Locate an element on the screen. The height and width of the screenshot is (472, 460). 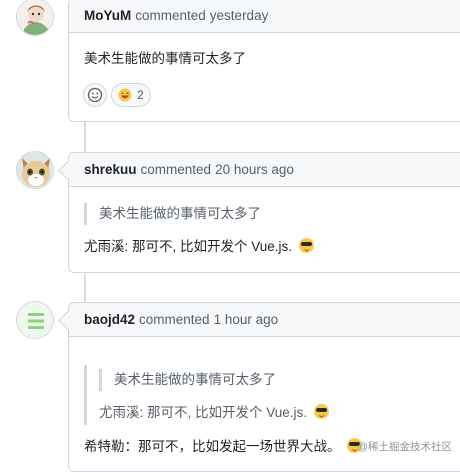
comment-body: 美术生能做的事情可太多了 is located at coordinates (165, 59).